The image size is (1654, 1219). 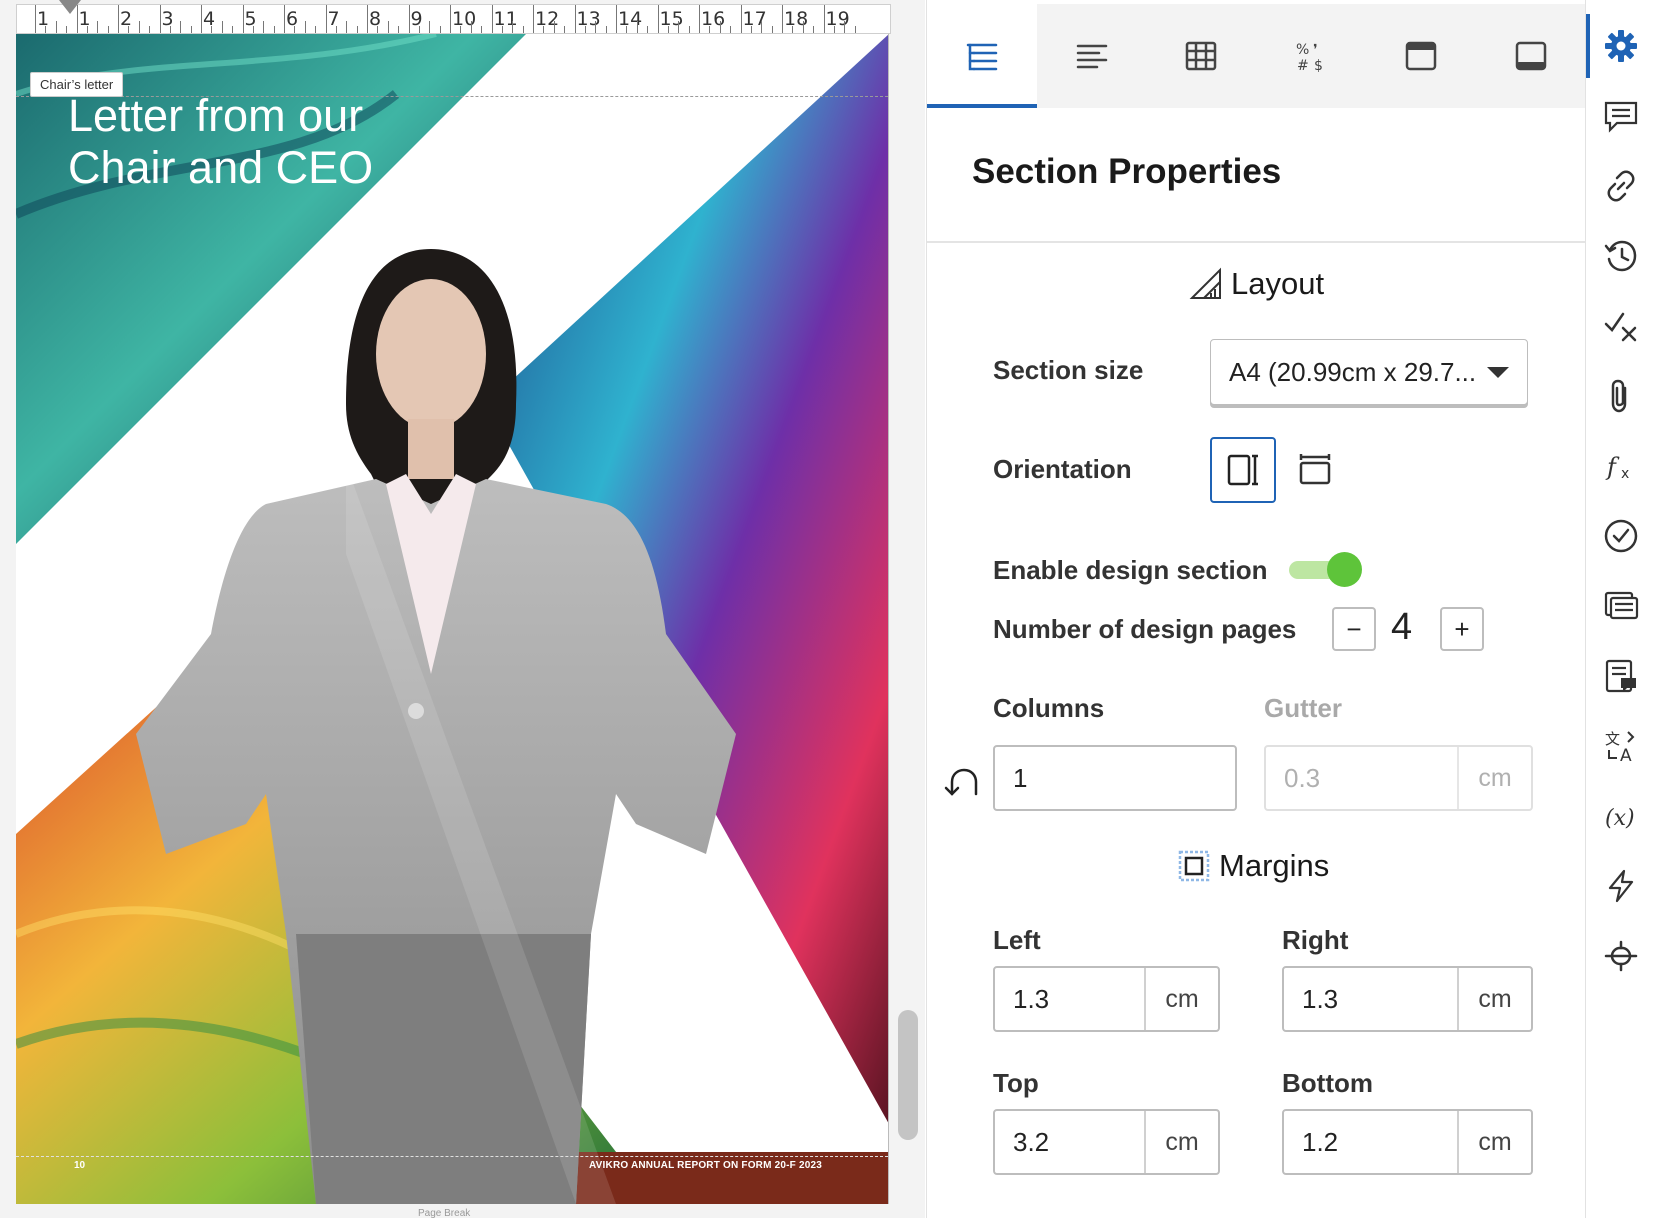 What do you see at coordinates (1106, 1142) in the screenshot?
I see `margin-top-input: 3.2 cm` at bounding box center [1106, 1142].